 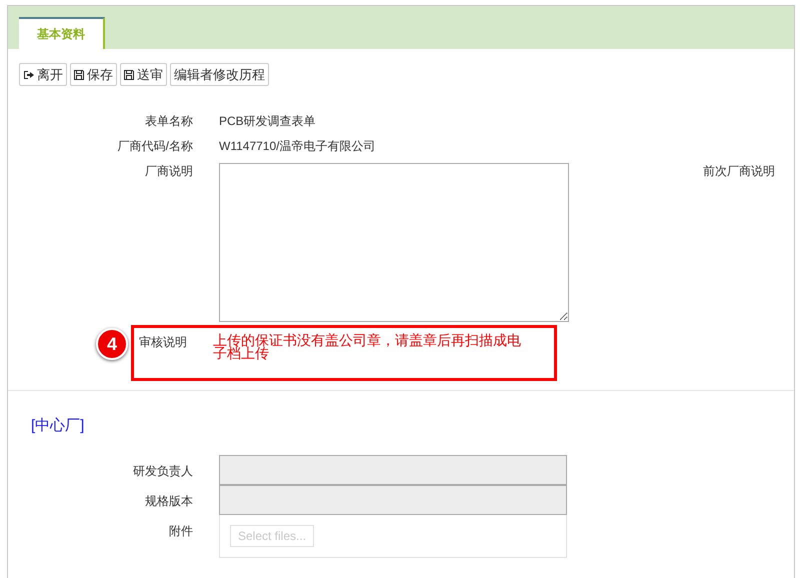 I want to click on vendor-note-field, so click(x=394, y=242).